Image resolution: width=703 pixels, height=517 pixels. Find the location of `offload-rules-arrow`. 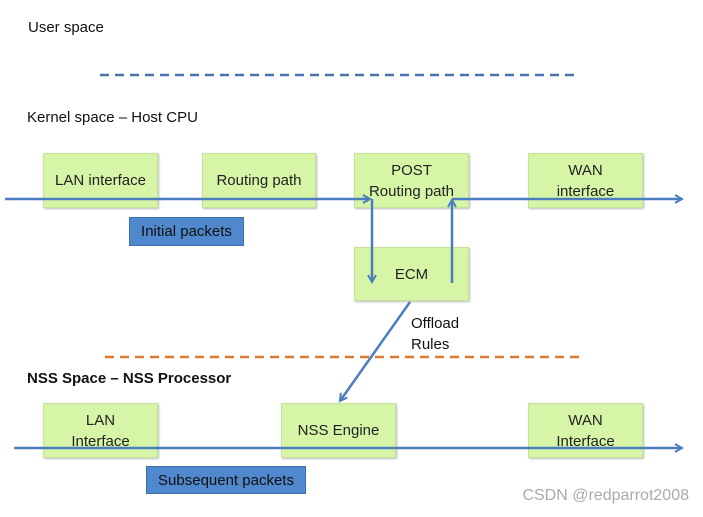

offload-rules-arrow is located at coordinates (376, 351).